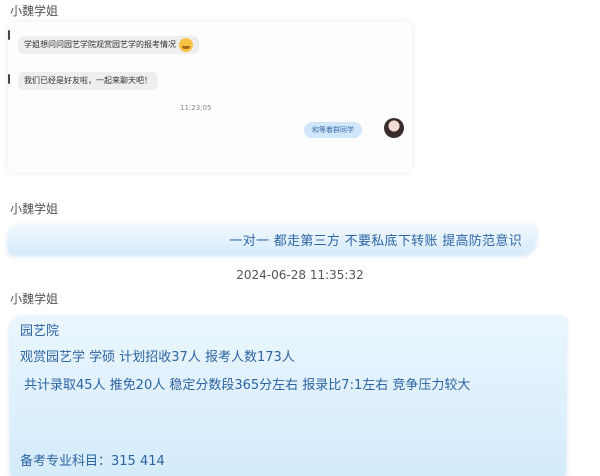 This screenshot has height=476, width=600. I want to click on message-text: 一对一 都走第三方 不要私底下转账 提高防范意识, so click(375, 241).